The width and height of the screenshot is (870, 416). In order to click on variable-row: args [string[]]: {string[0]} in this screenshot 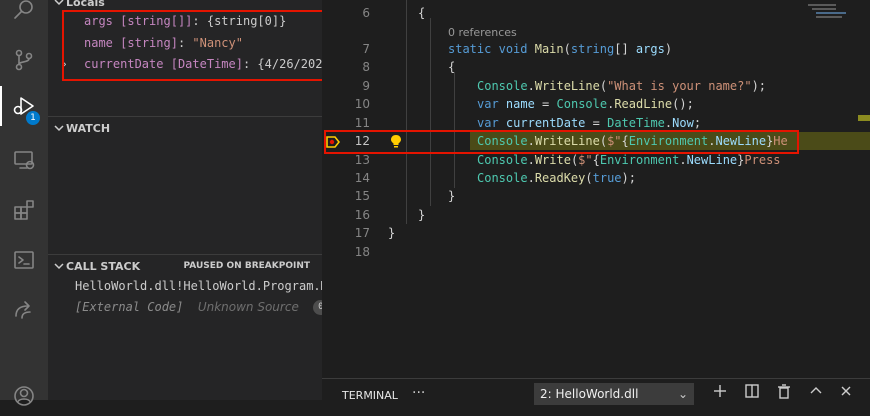, I will do `click(185, 21)`.